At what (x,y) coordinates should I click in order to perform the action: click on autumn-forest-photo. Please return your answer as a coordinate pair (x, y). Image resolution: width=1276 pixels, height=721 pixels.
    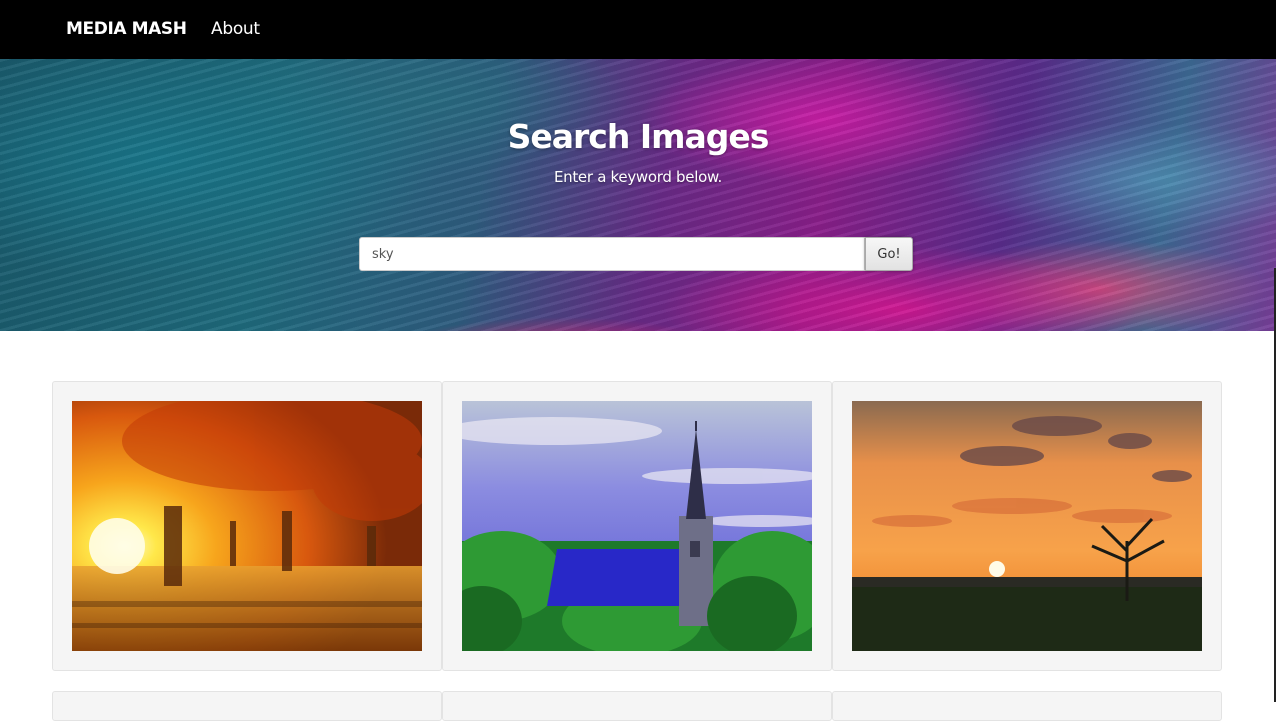
    Looking at the image, I should click on (247, 526).